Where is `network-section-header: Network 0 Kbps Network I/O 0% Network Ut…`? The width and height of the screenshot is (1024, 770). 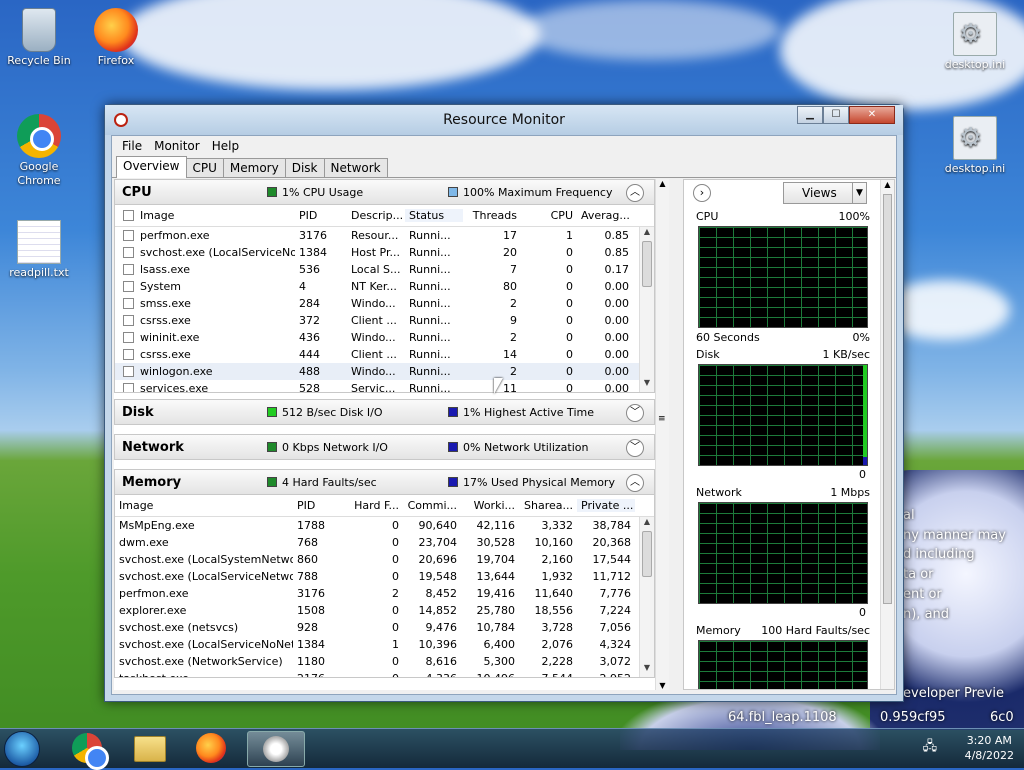
network-section-header: Network 0 Kbps Network I/O 0% Network Ut… is located at coordinates (384, 447).